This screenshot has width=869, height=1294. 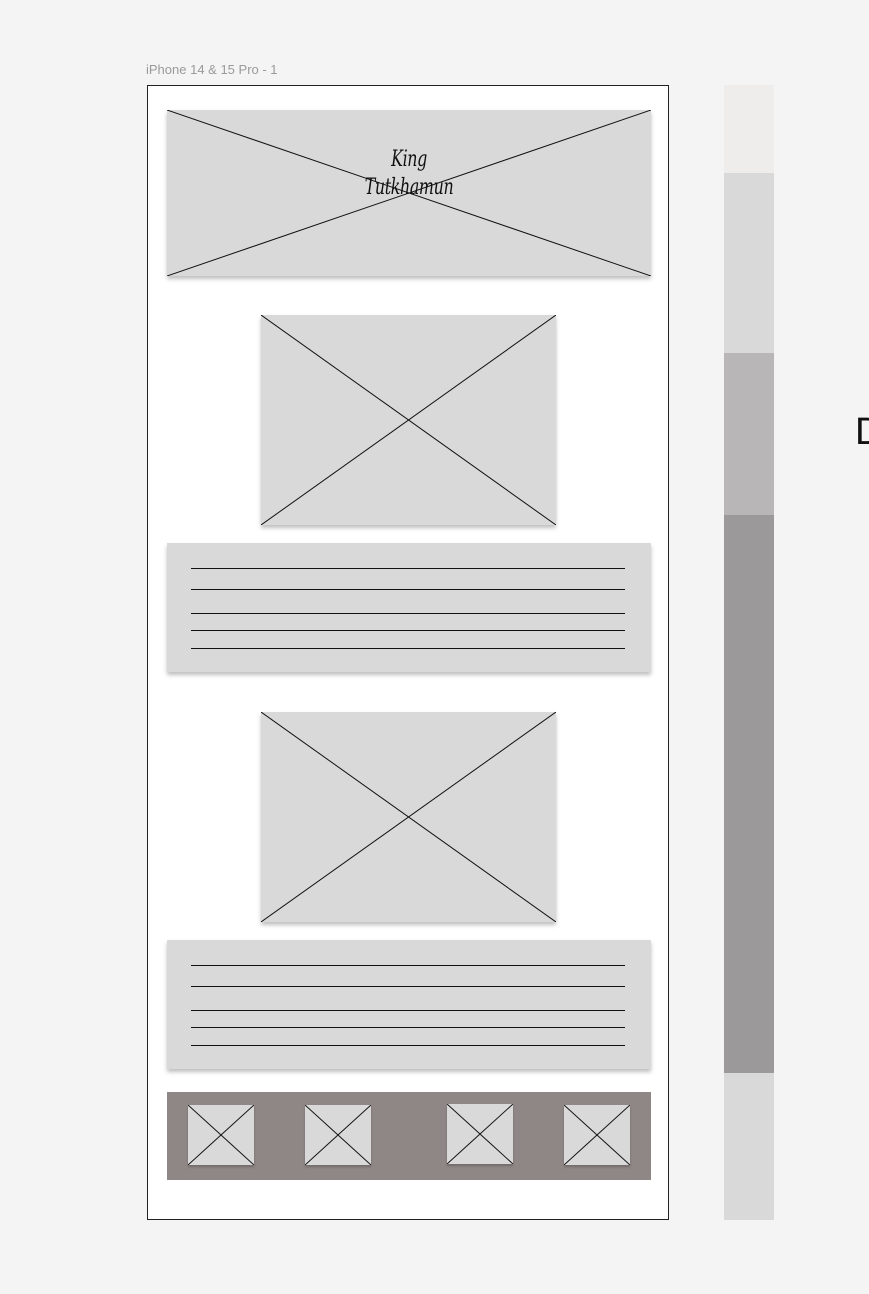 I want to click on clipped-edge-text: D, so click(x=862, y=432).